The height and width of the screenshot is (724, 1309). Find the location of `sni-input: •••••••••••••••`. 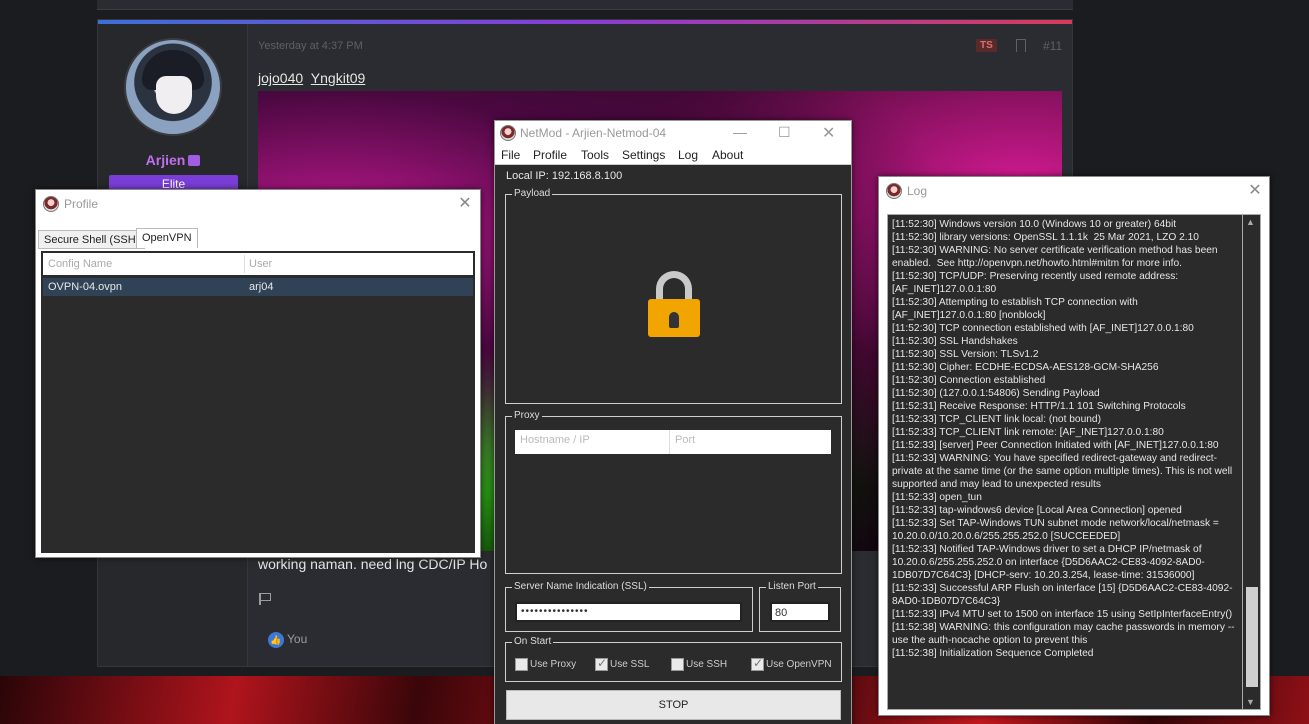

sni-input: ••••••••••••••• is located at coordinates (628, 612).